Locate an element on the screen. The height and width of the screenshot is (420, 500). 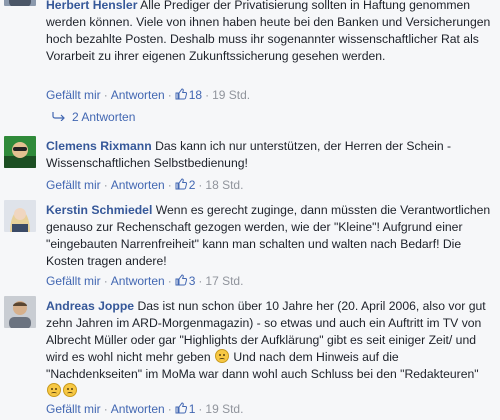
comment-actions: Gefällt mir · Antworten · 3 · 17 Std. is located at coordinates (144, 281).